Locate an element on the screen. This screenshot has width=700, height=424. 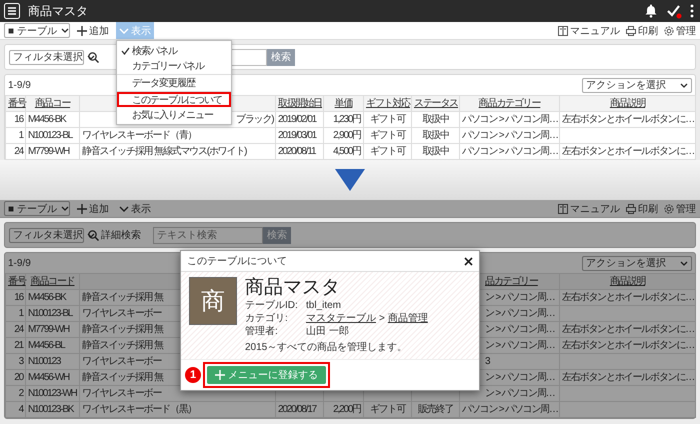
table-cell: 4,500円 is located at coordinates (347, 151).